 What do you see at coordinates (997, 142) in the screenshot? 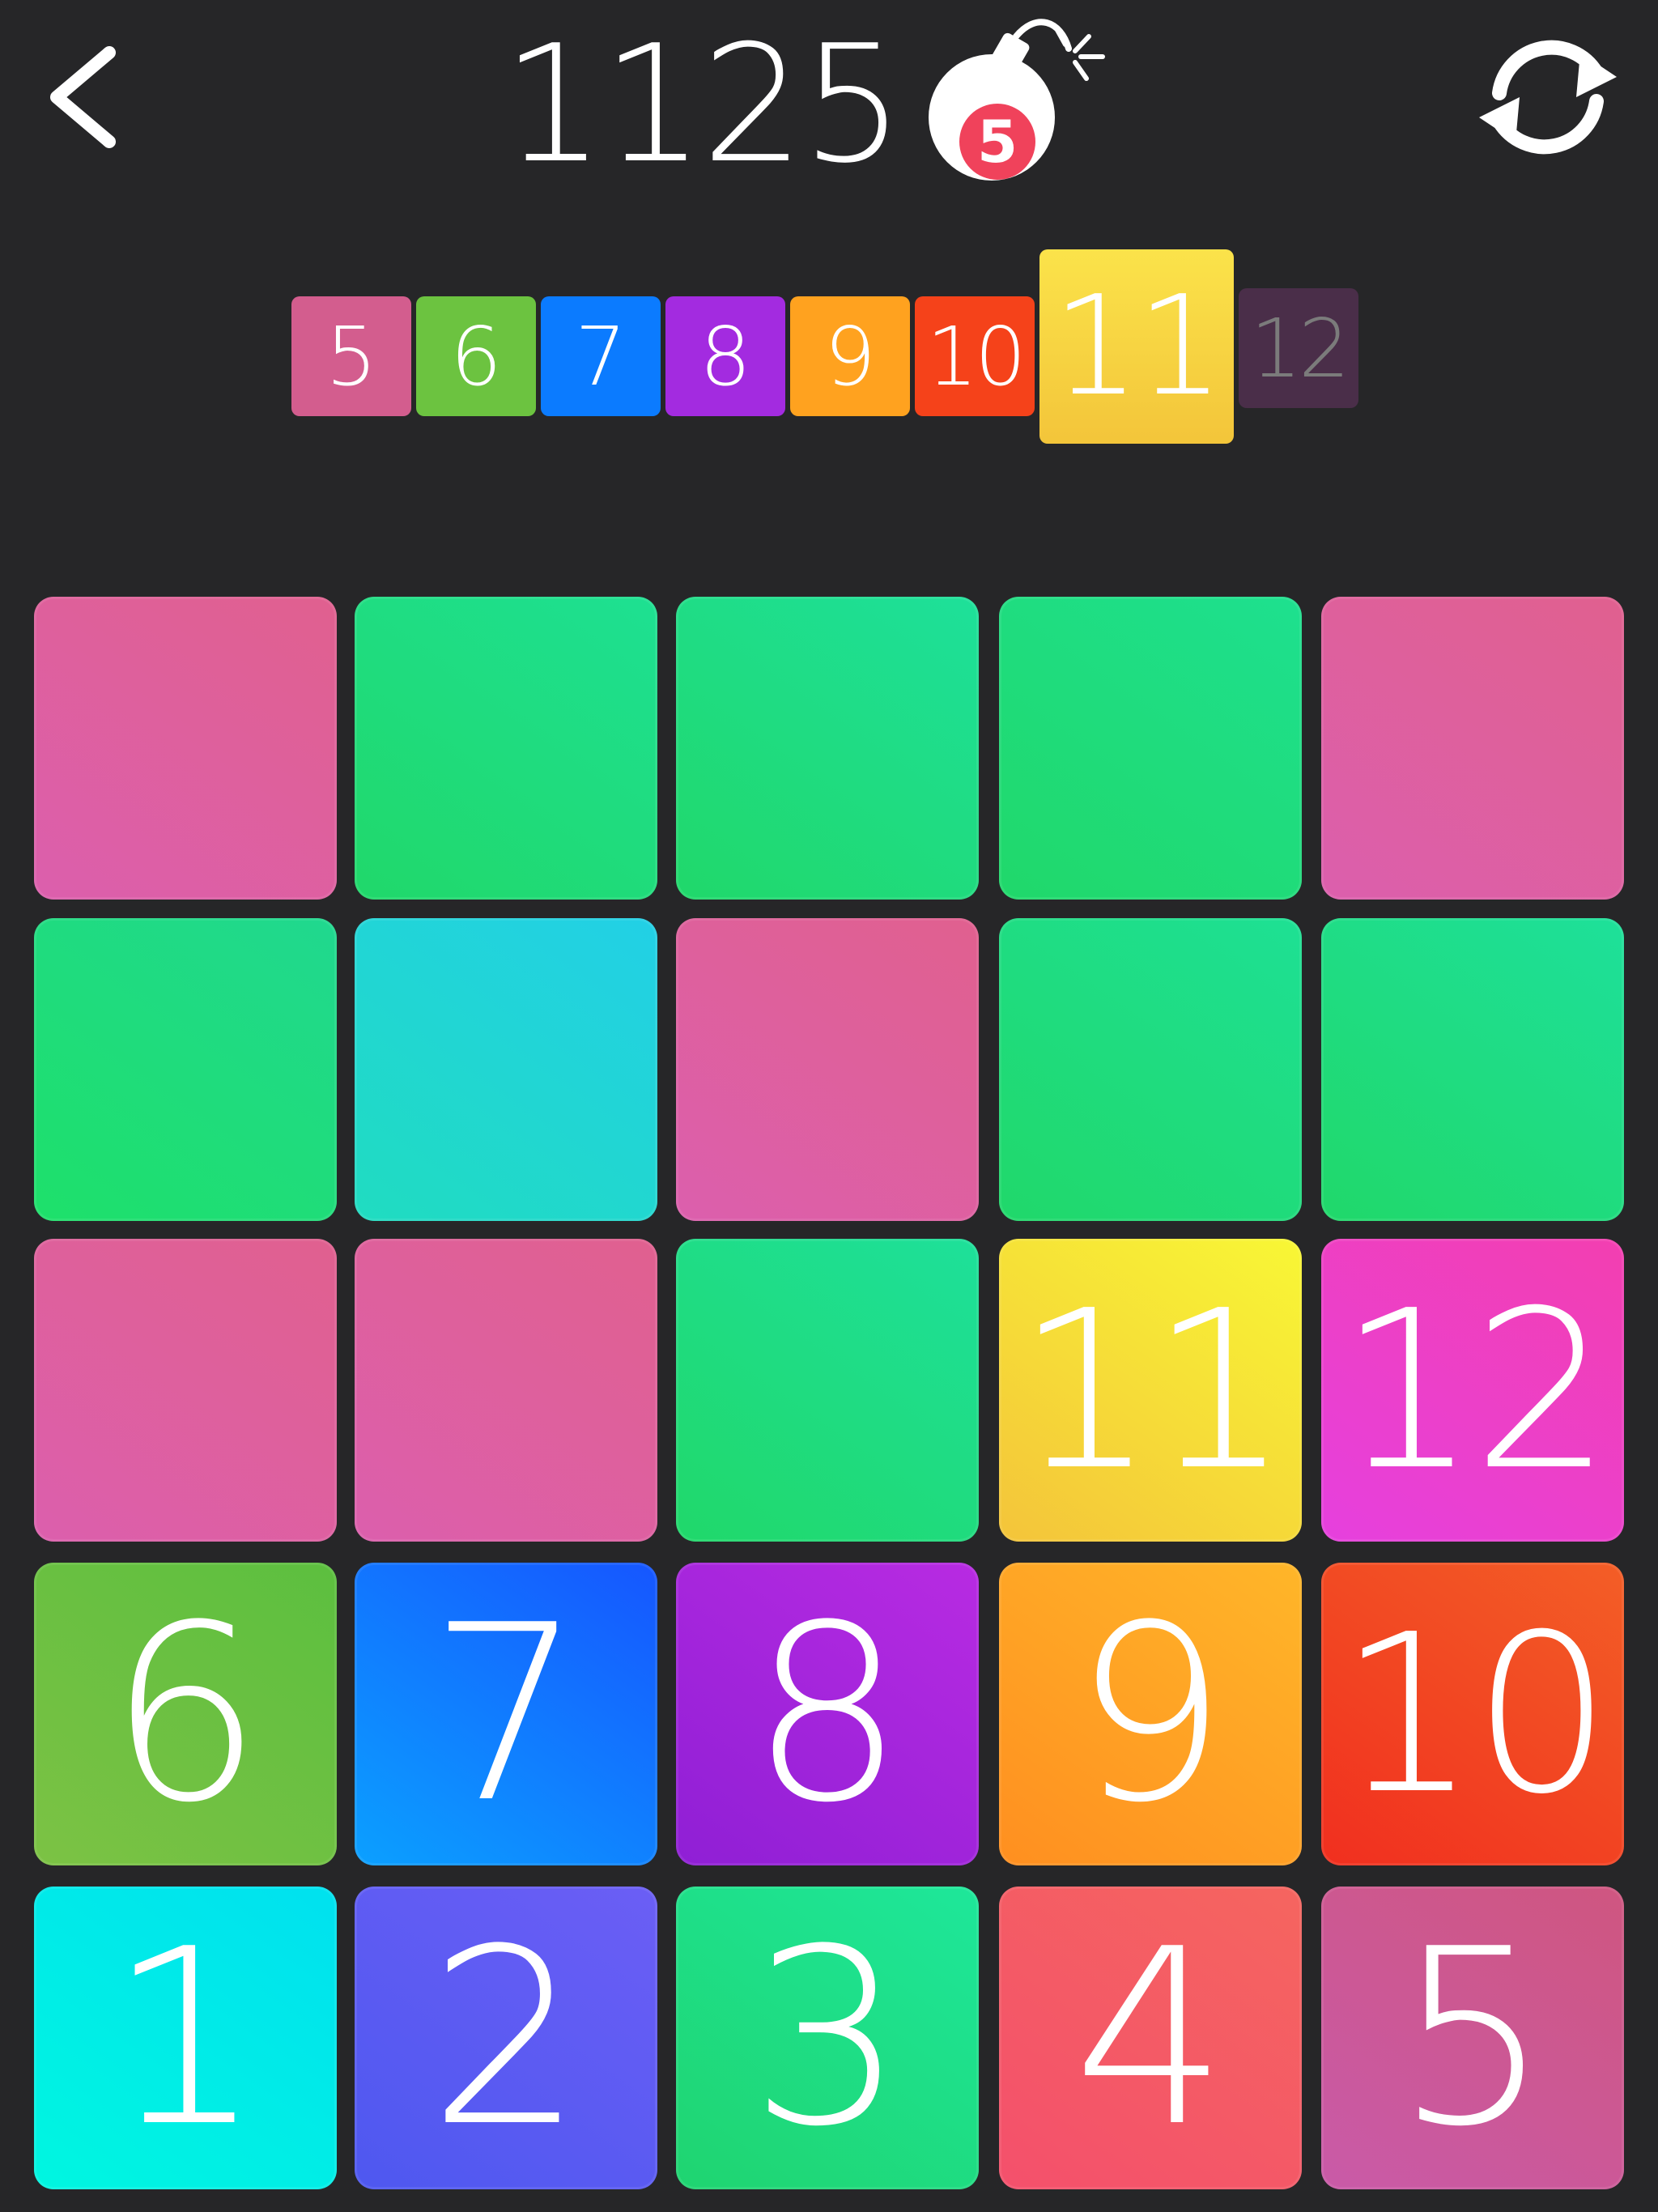
I see `bomb-count-badge: 5` at bounding box center [997, 142].